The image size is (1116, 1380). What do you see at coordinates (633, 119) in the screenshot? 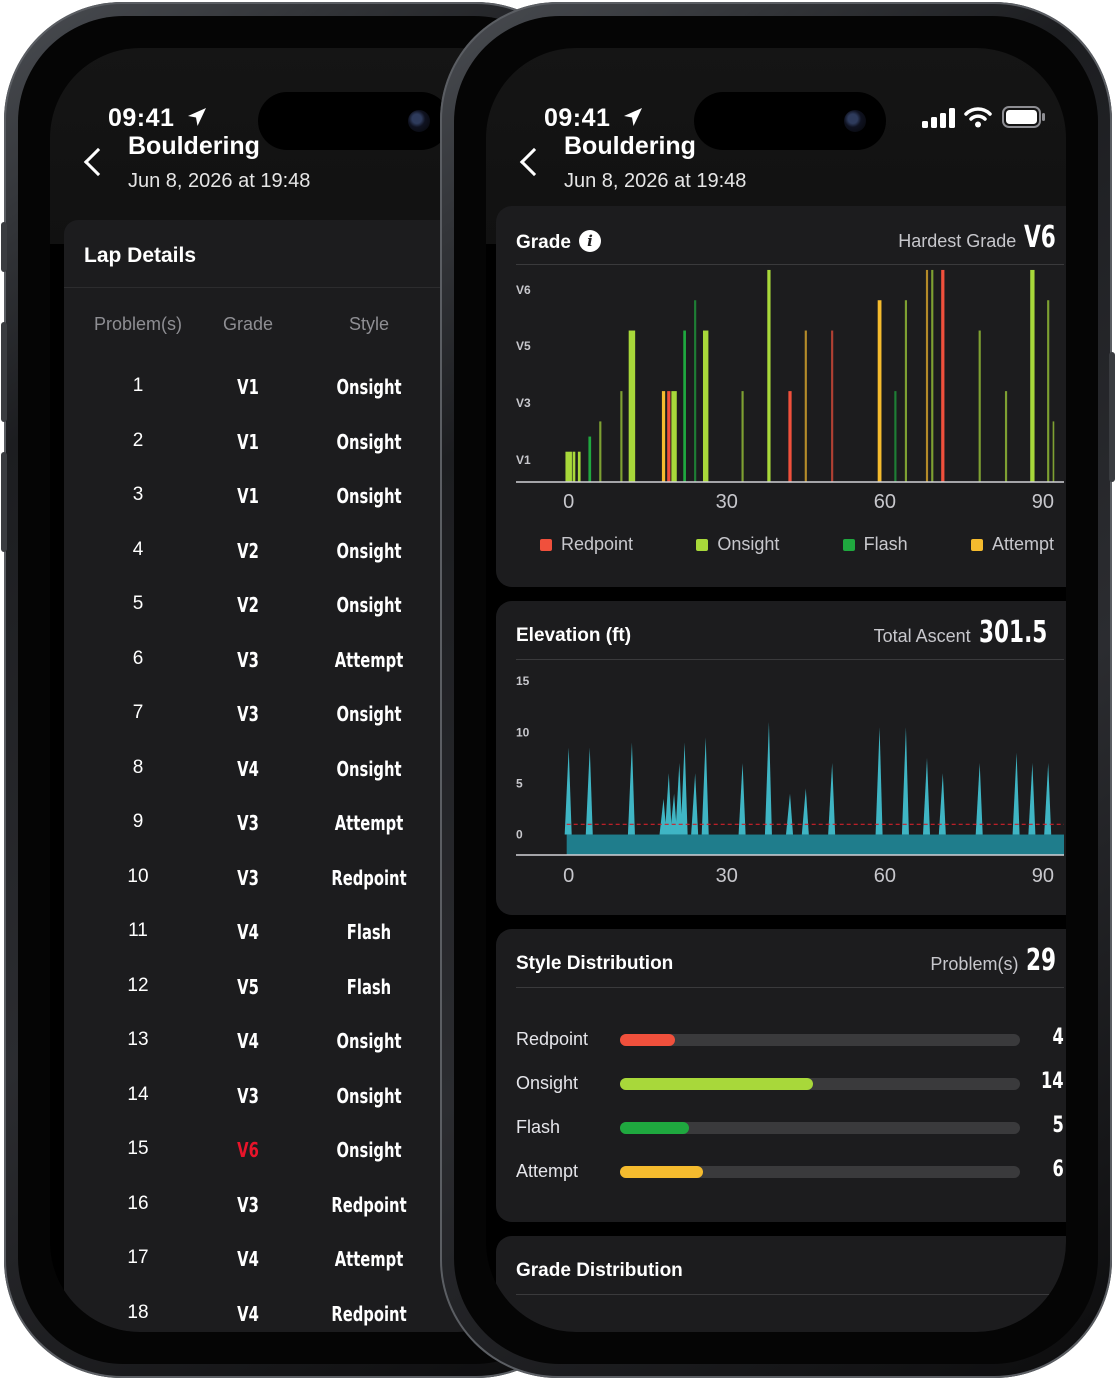
I see `location-arrow-icon` at bounding box center [633, 119].